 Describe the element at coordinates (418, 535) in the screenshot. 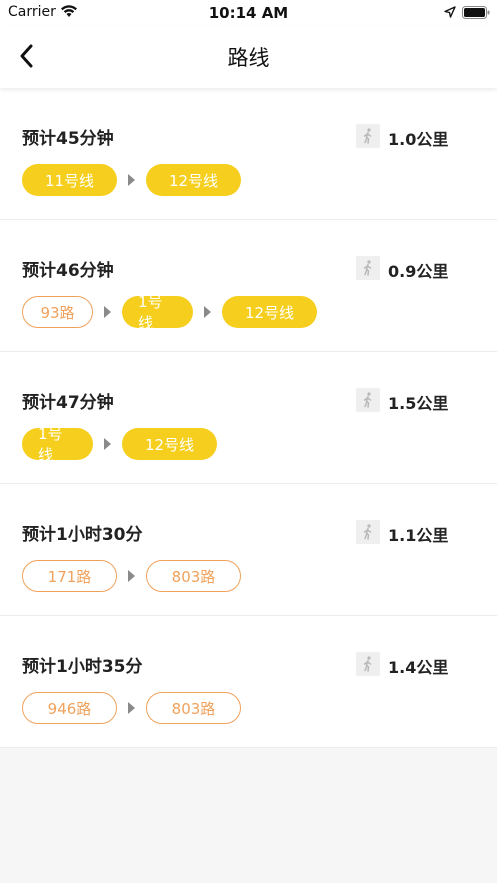

I see `route-distance: 1.1公里` at that location.